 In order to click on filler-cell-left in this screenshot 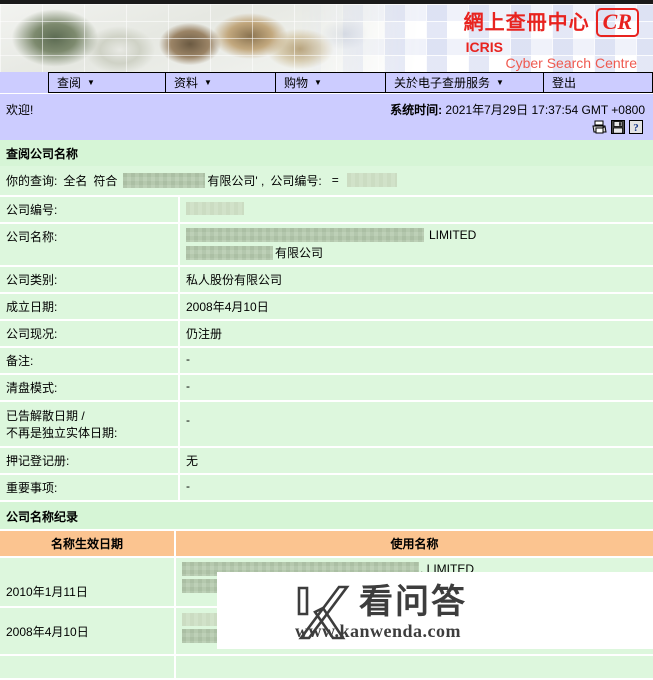, I will do `click(88, 667)`.